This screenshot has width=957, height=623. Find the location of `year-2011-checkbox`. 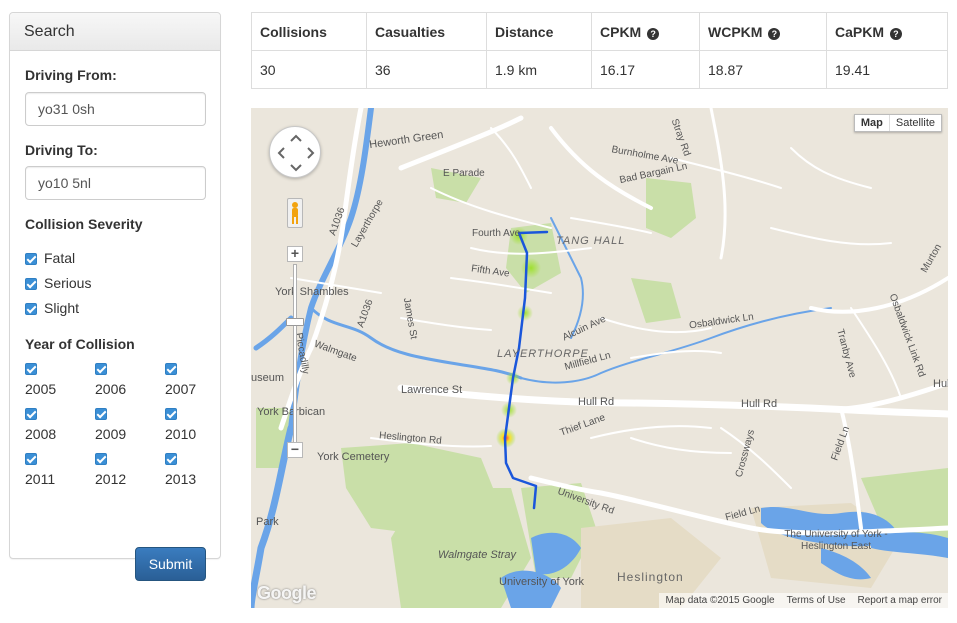

year-2011-checkbox is located at coordinates (31, 459).